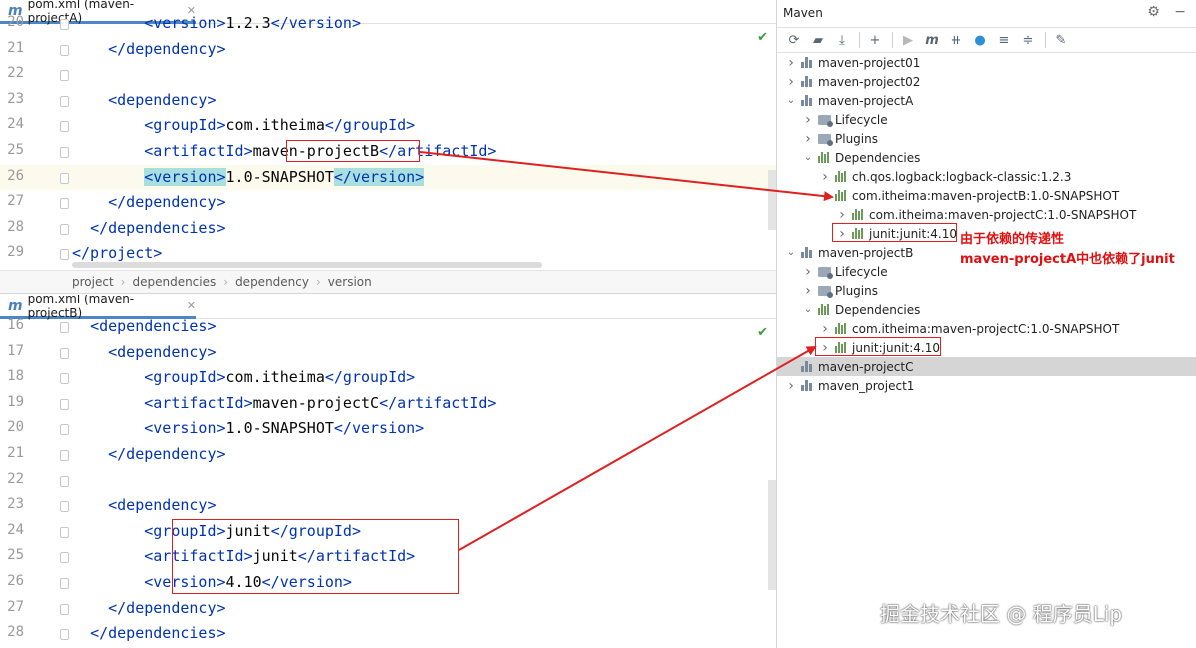 The width and height of the screenshot is (1196, 648). I want to click on code-line: 18 <groupId>com.itheima</groupId>, so click(388, 378).